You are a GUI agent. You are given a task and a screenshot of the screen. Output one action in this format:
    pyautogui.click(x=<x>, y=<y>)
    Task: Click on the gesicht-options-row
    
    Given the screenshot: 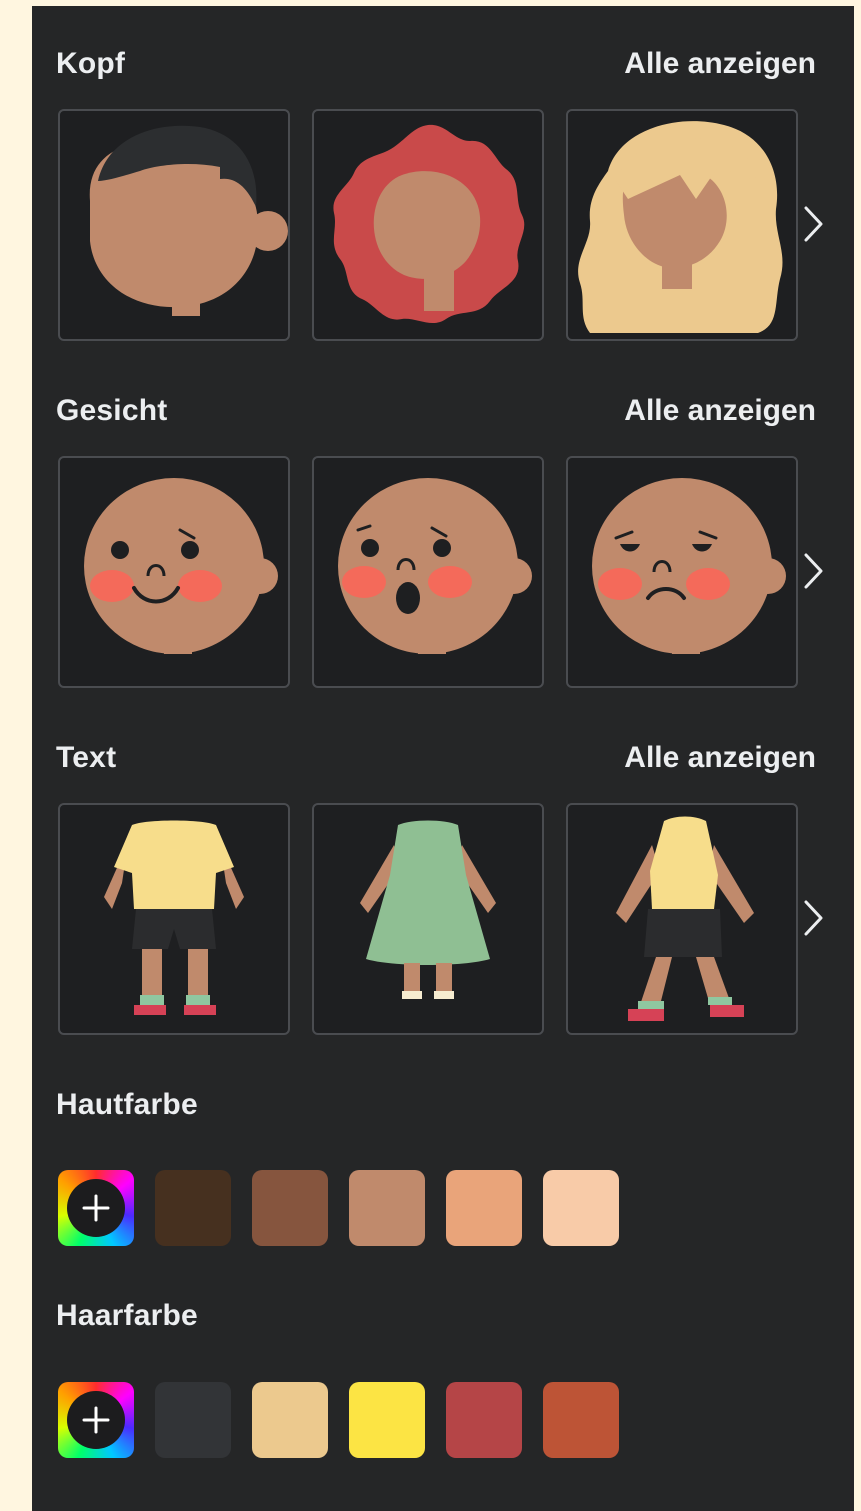 What is the action you would take?
    pyautogui.click(x=446, y=572)
    